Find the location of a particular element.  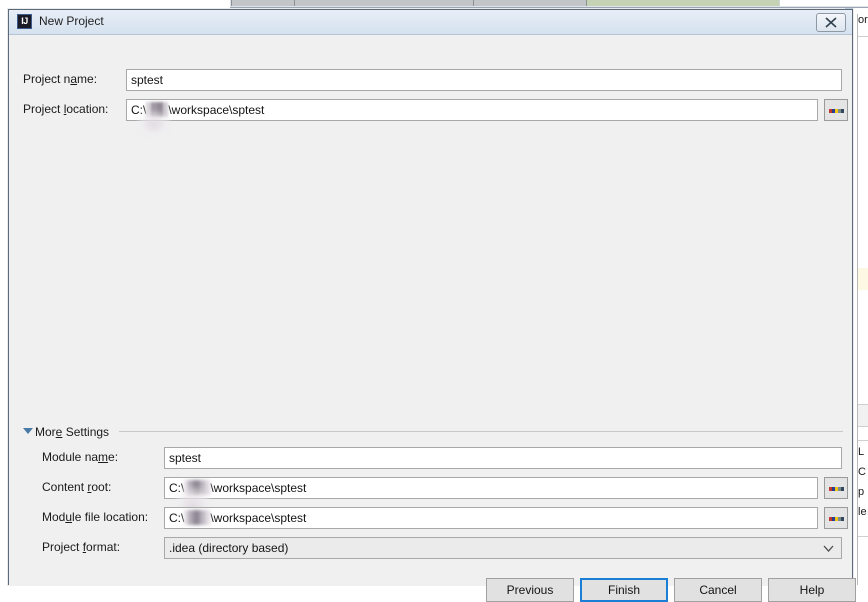

module-name-input: sptest is located at coordinates (503, 458).